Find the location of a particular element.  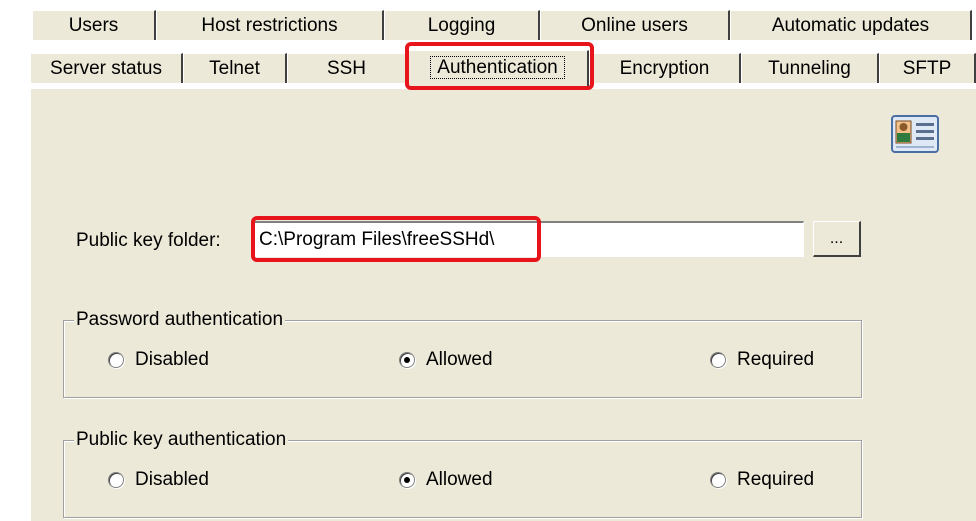

tab-authentication: Authentication is located at coordinates (498, 68).